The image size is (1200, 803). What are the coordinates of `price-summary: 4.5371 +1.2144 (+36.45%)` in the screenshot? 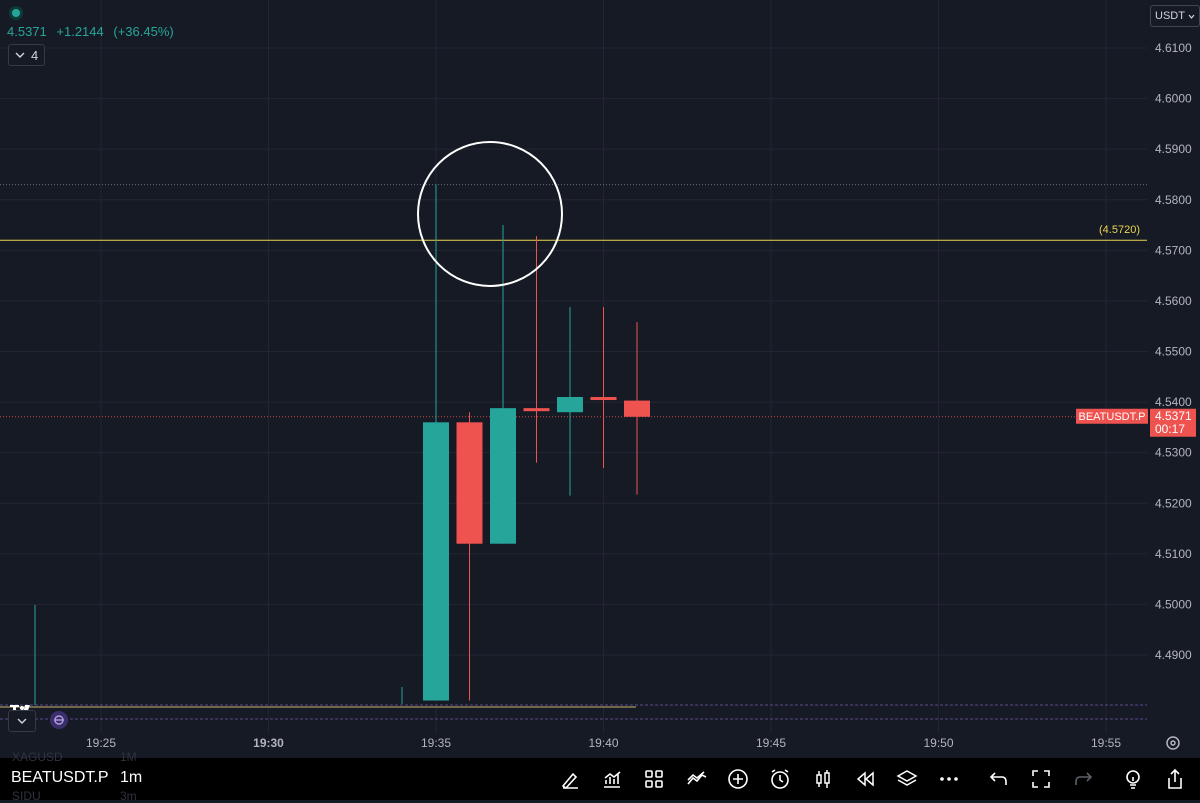 It's located at (93, 31).